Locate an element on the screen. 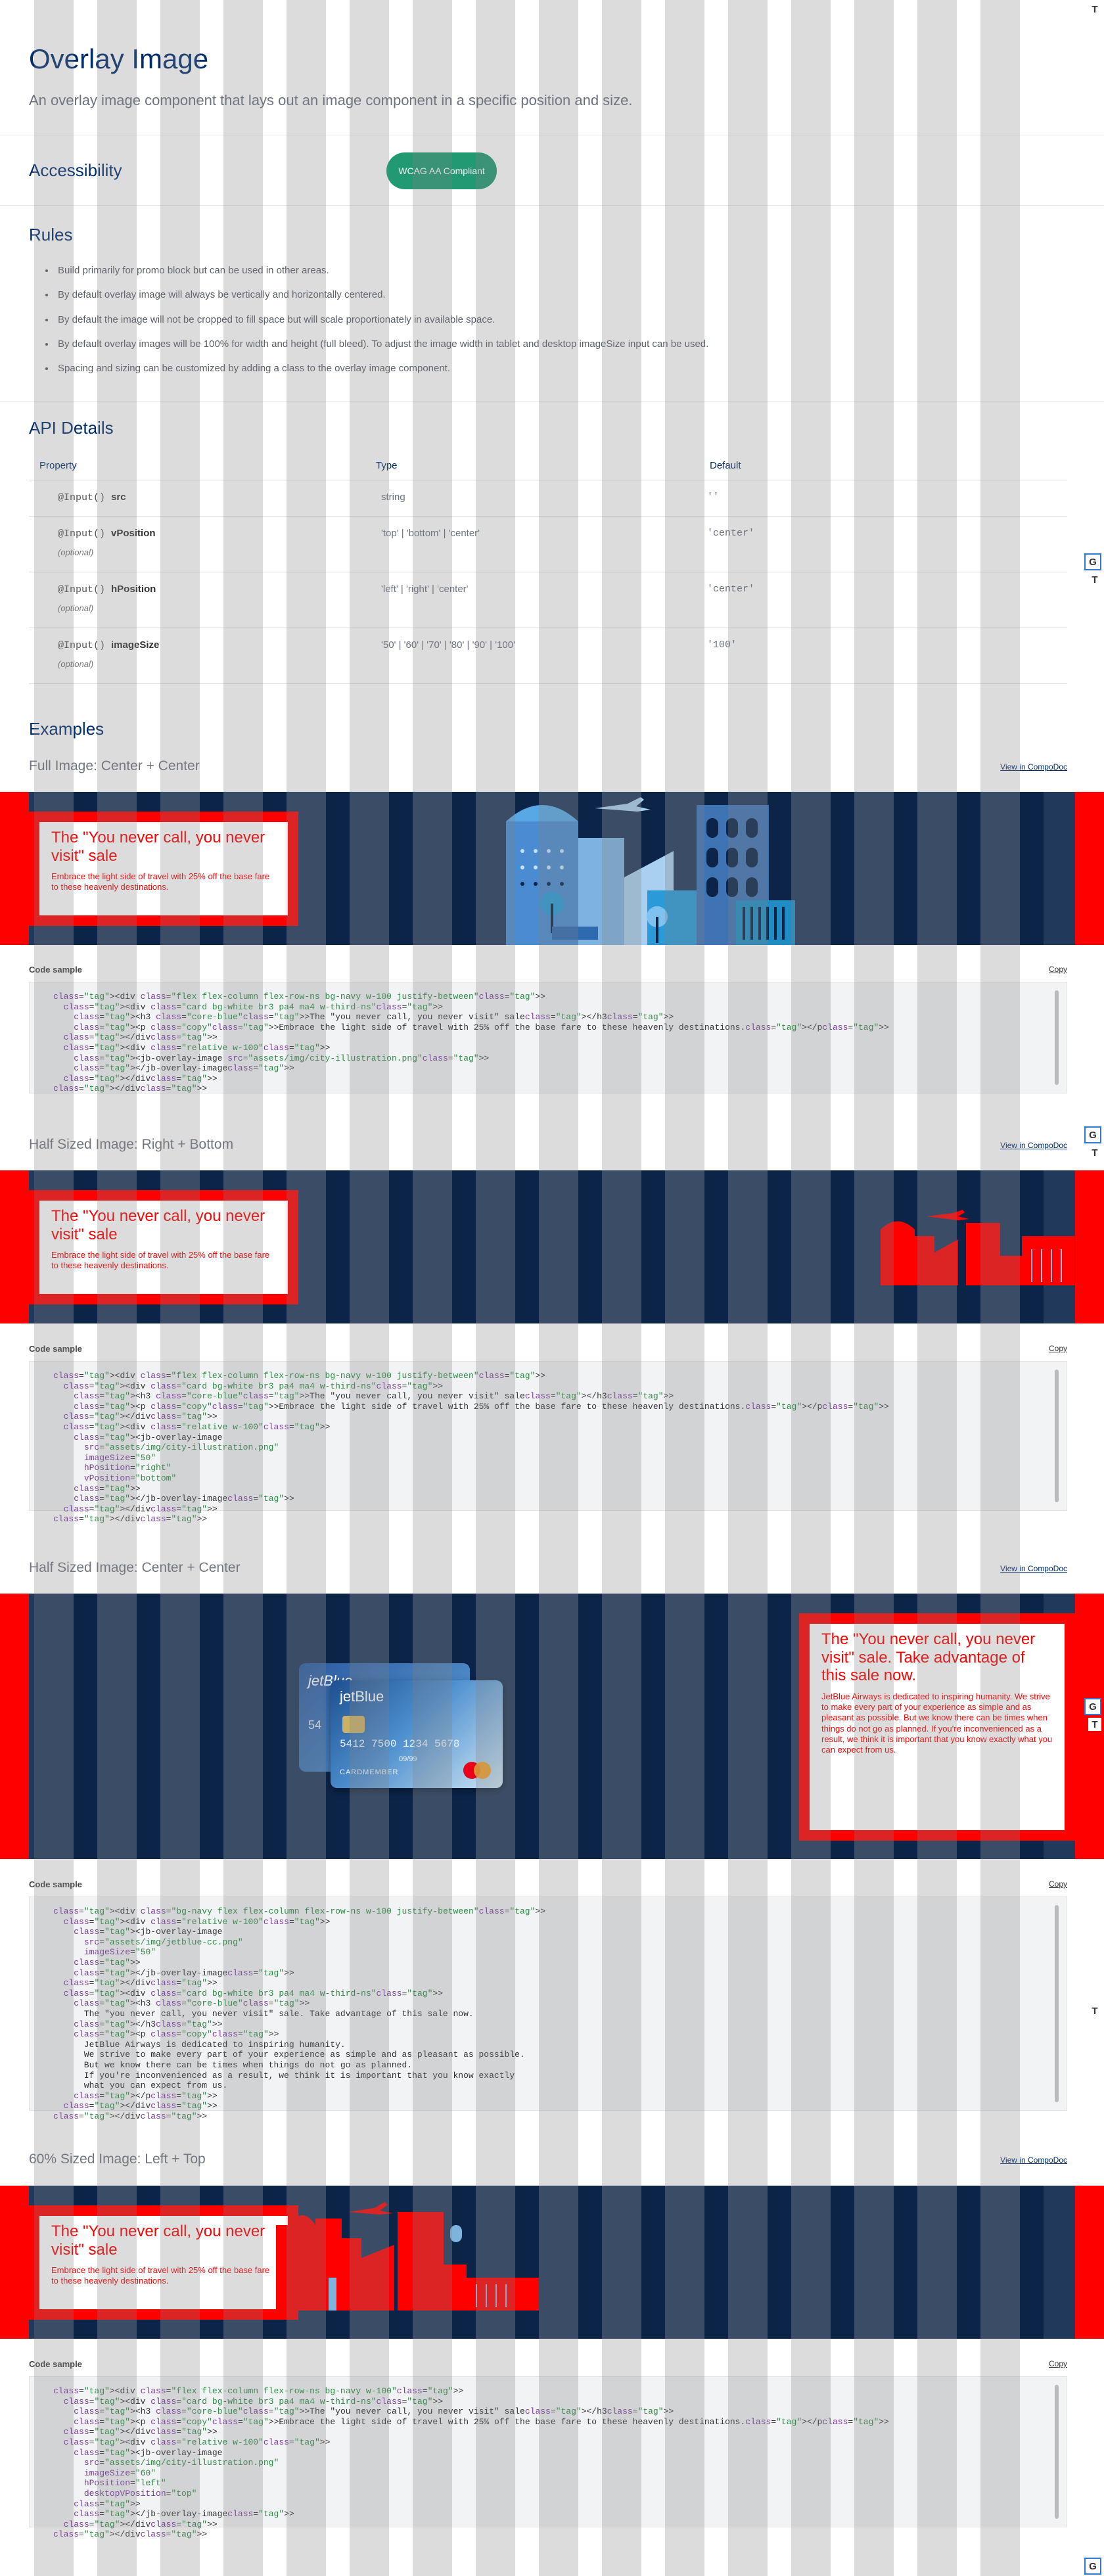  api-type-cell: string is located at coordinates (393, 497).